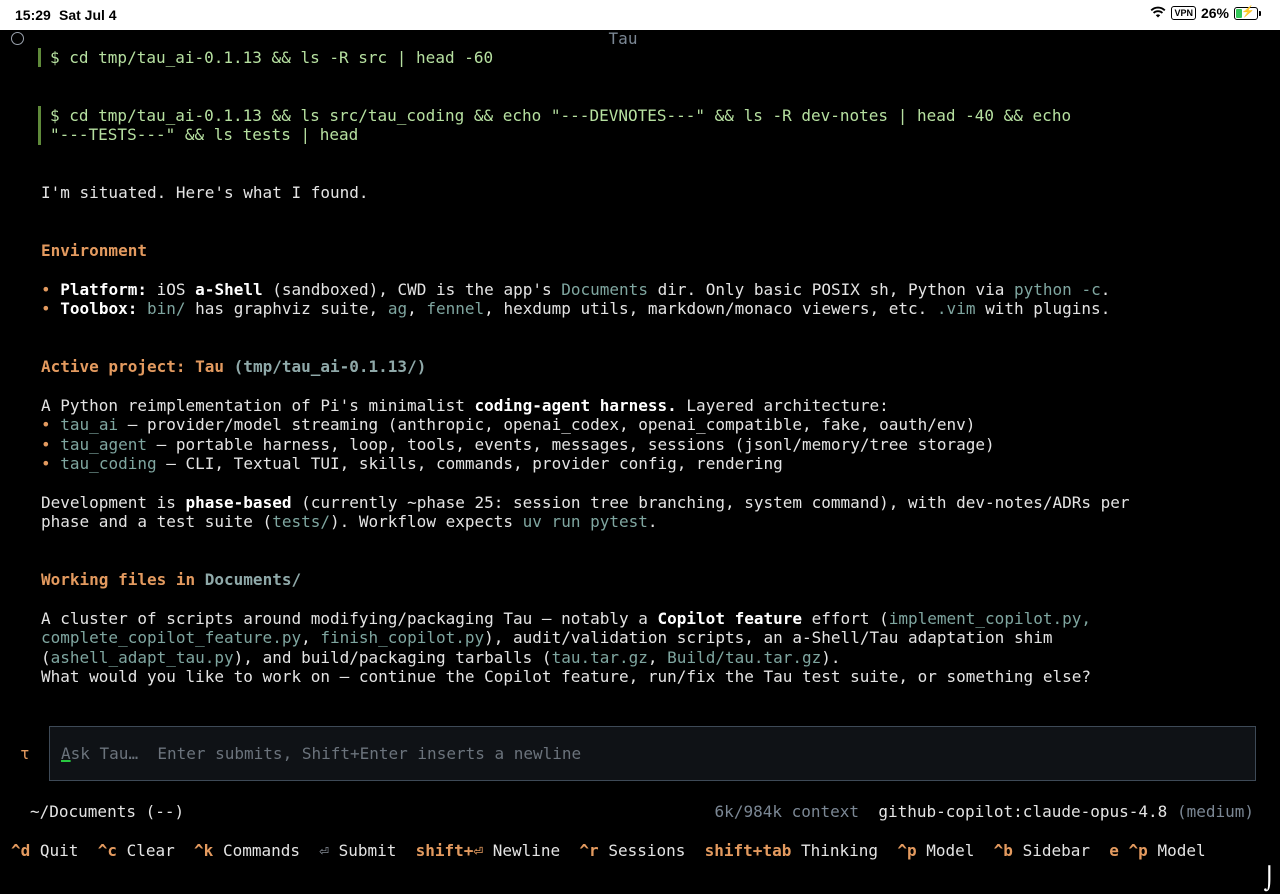 The width and height of the screenshot is (1280, 894). What do you see at coordinates (94, 250) in the screenshot?
I see `environment-heading: Environment` at bounding box center [94, 250].